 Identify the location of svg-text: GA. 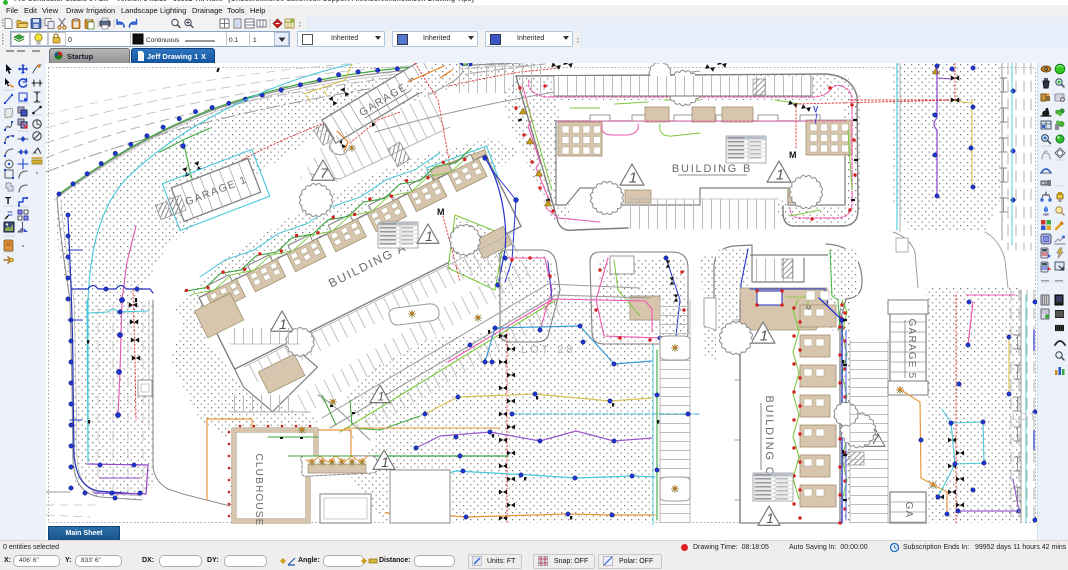
(908, 510).